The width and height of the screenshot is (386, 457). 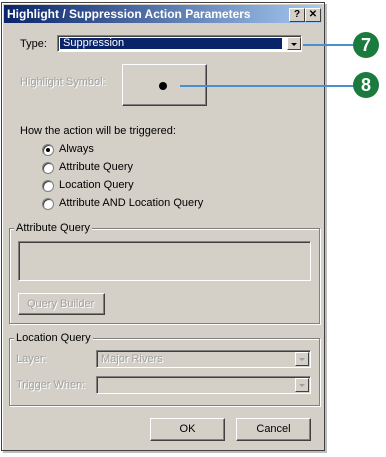 I want to click on trigger-when-dropdown-button, so click(x=302, y=385).